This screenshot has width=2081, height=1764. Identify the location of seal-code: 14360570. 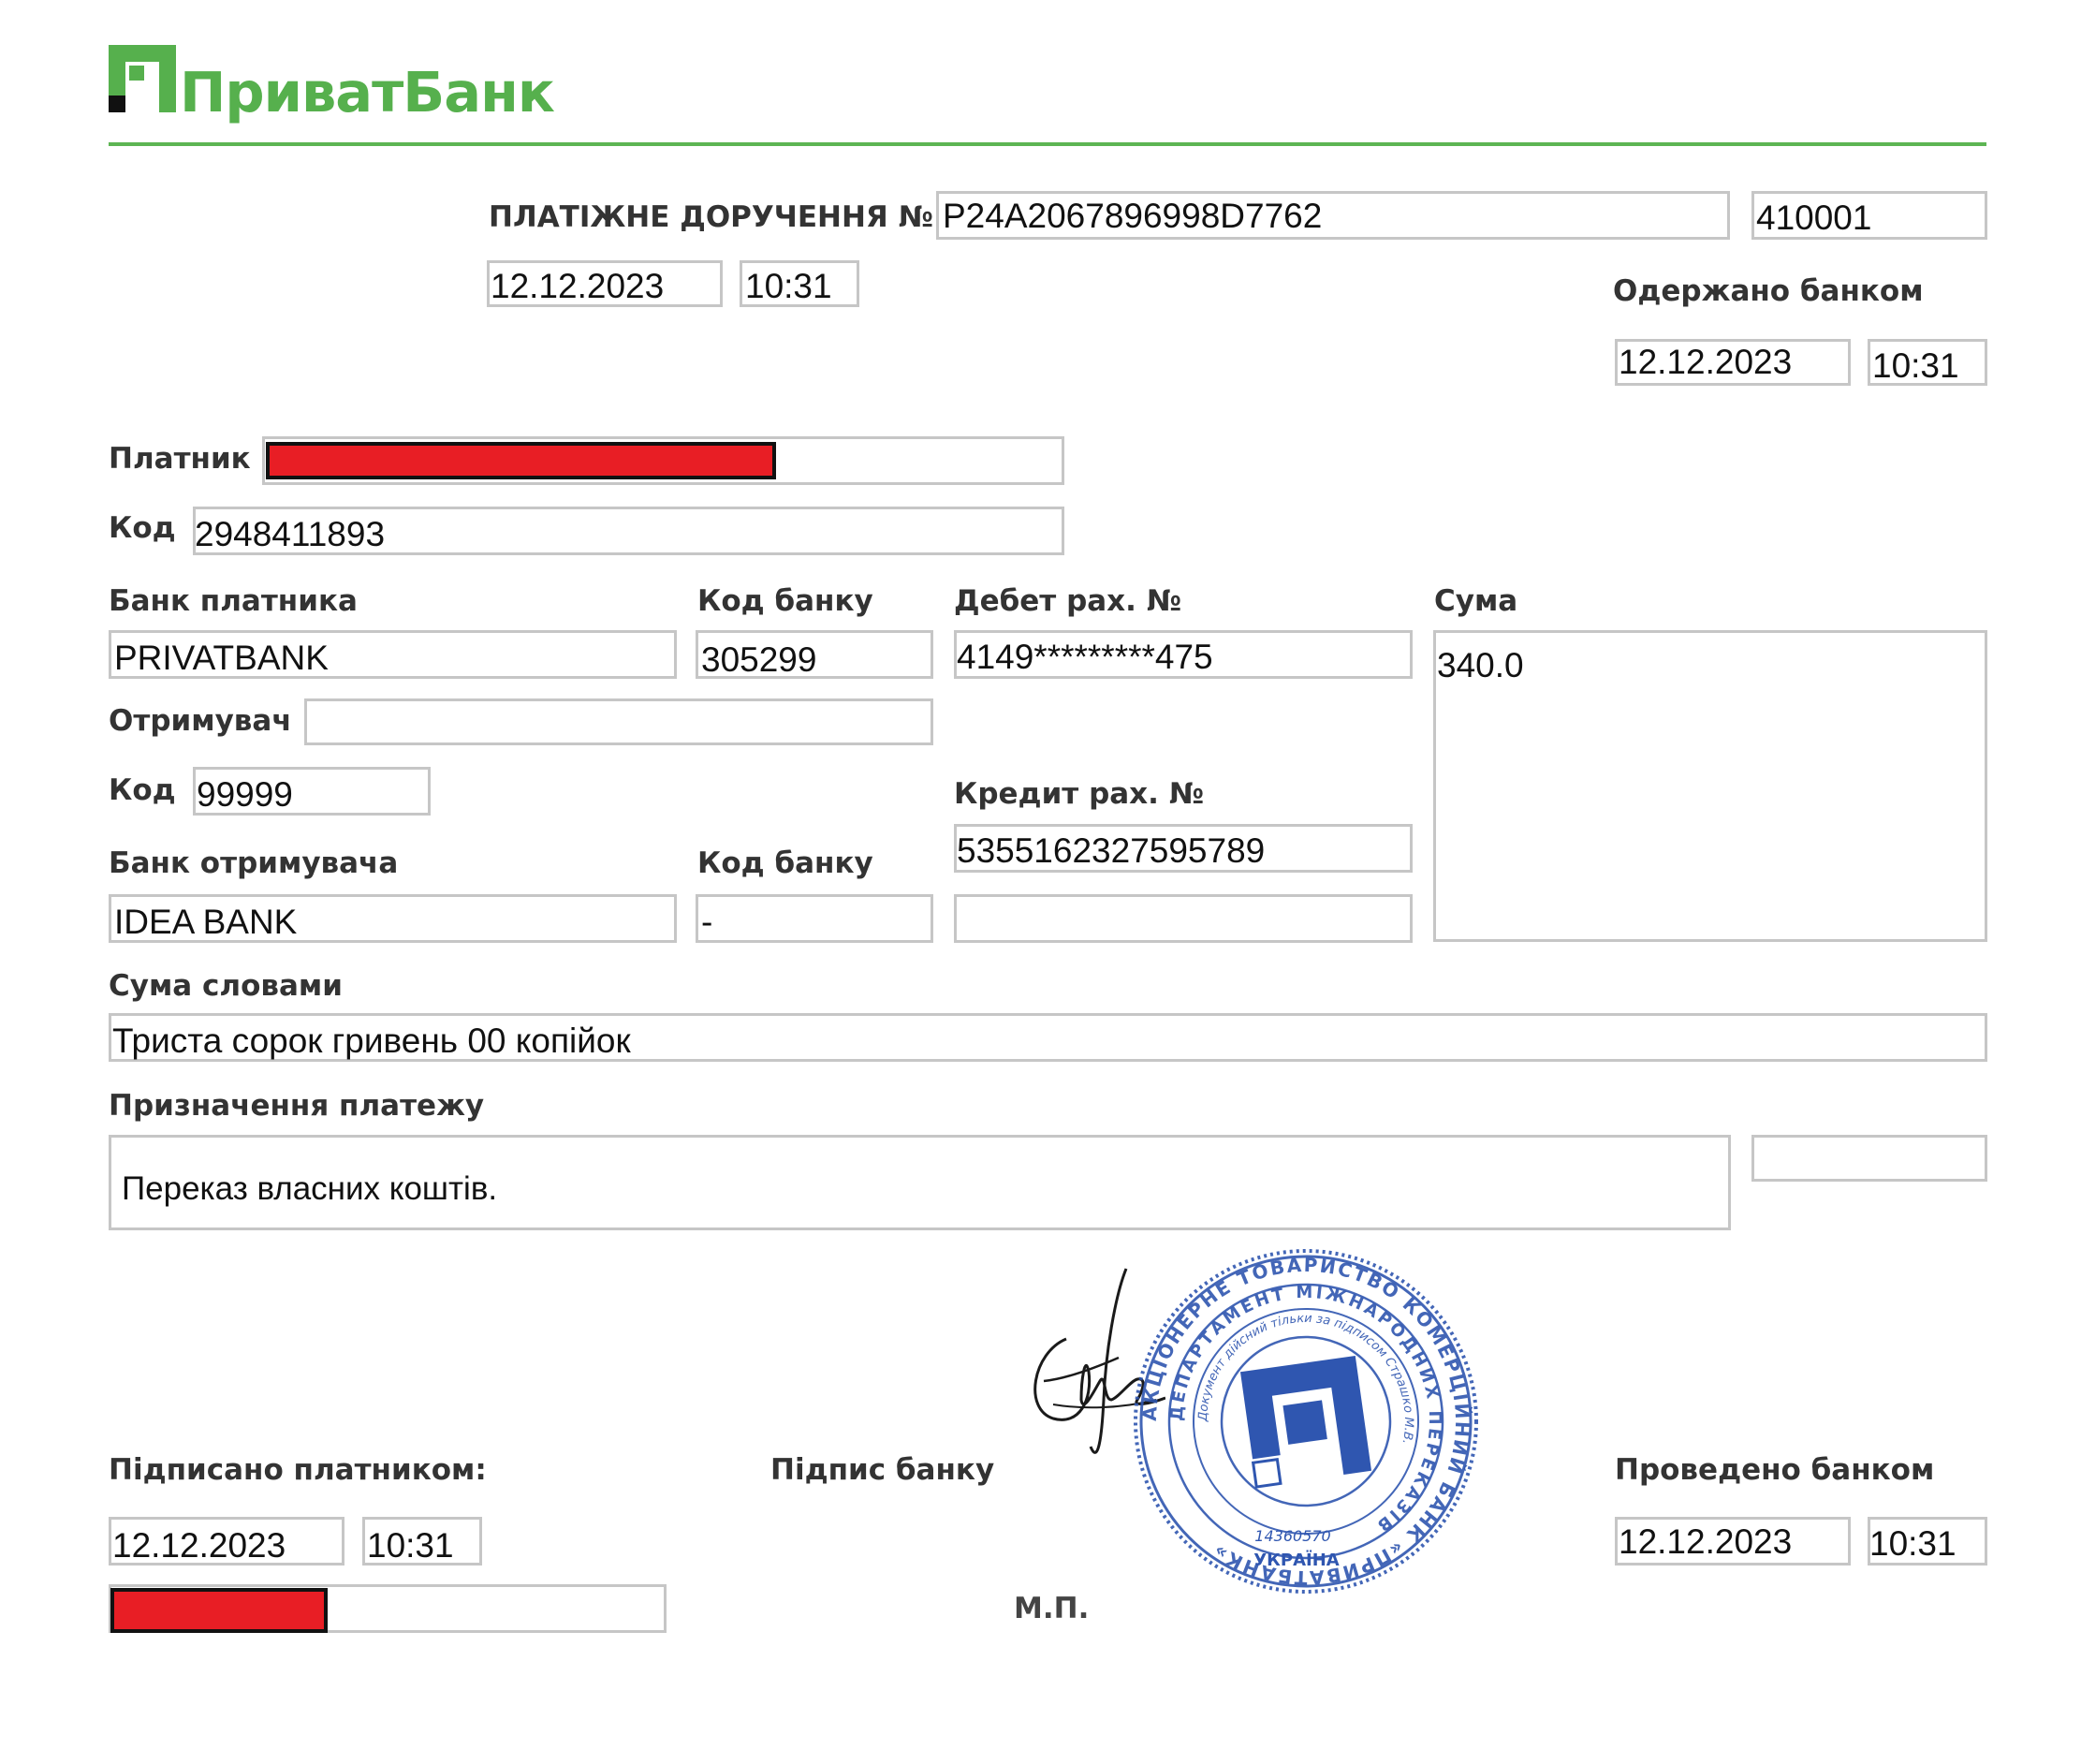
(1292, 1536).